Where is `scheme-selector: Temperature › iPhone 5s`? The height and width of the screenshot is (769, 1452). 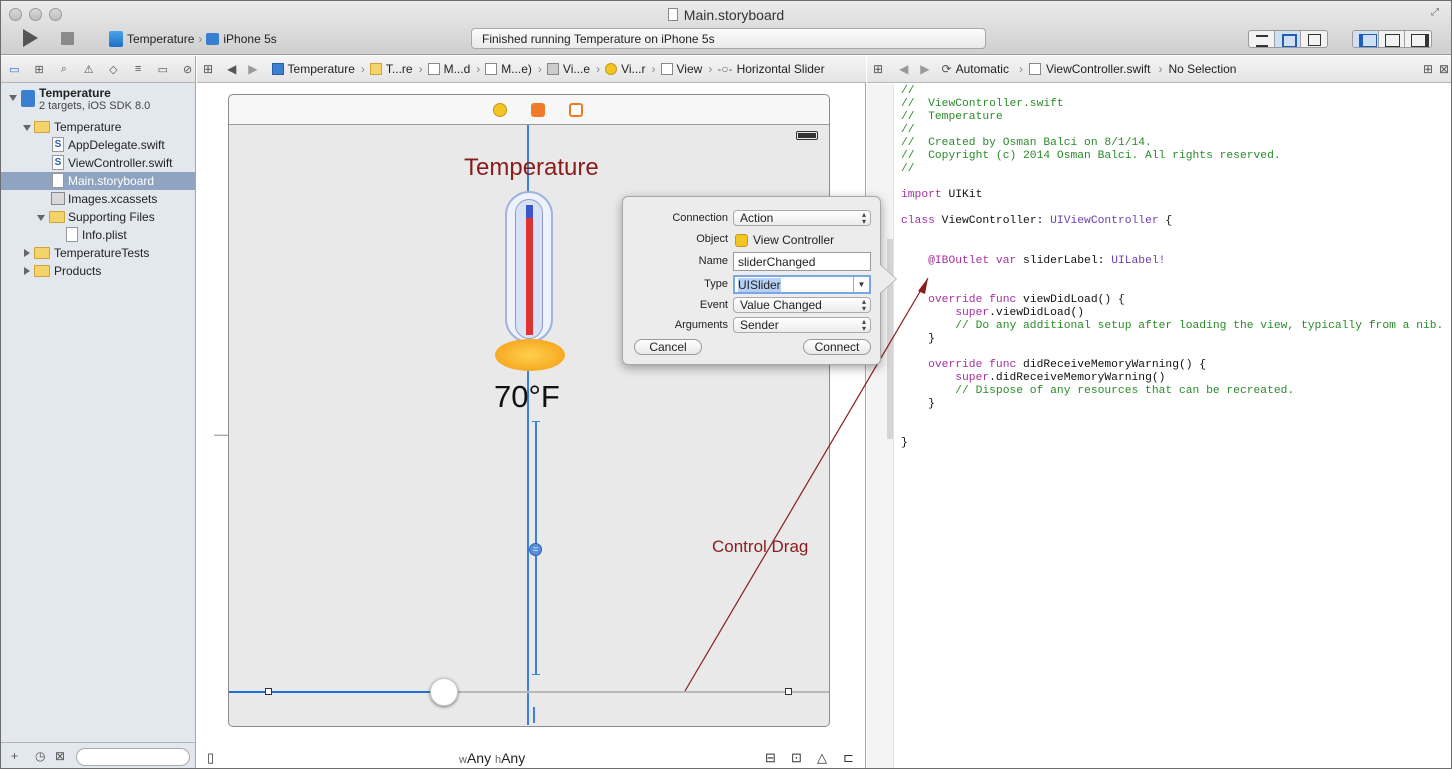 scheme-selector: Temperature › iPhone 5s is located at coordinates (193, 39).